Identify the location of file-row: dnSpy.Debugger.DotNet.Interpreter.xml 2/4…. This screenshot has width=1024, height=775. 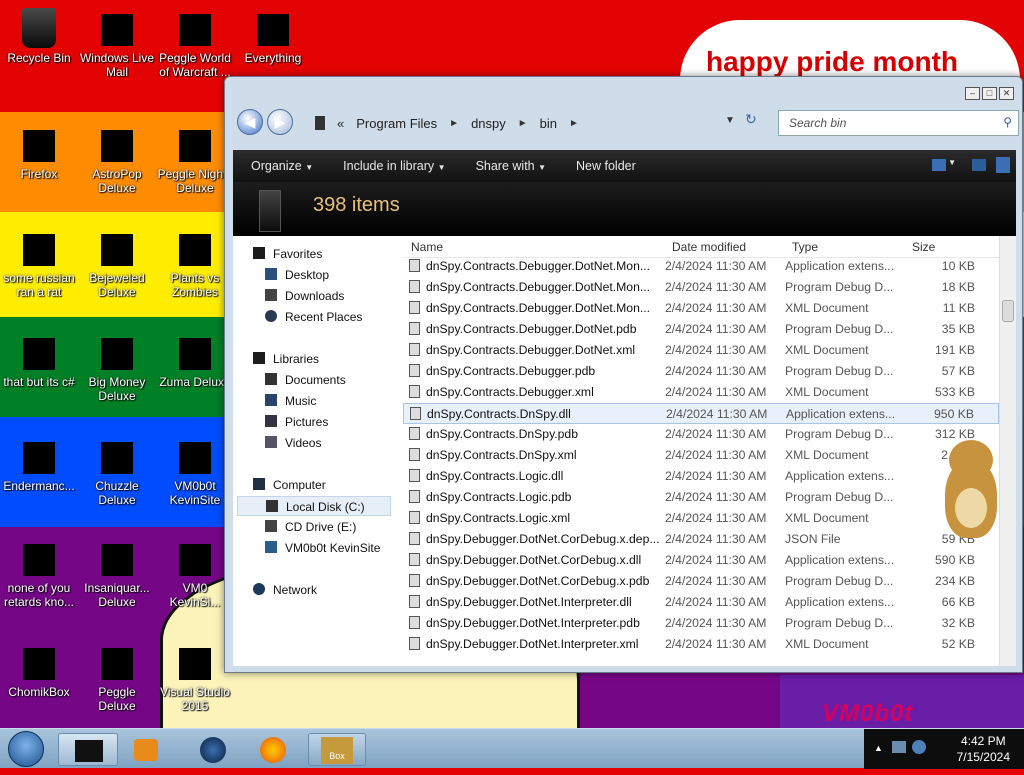
(701, 644).